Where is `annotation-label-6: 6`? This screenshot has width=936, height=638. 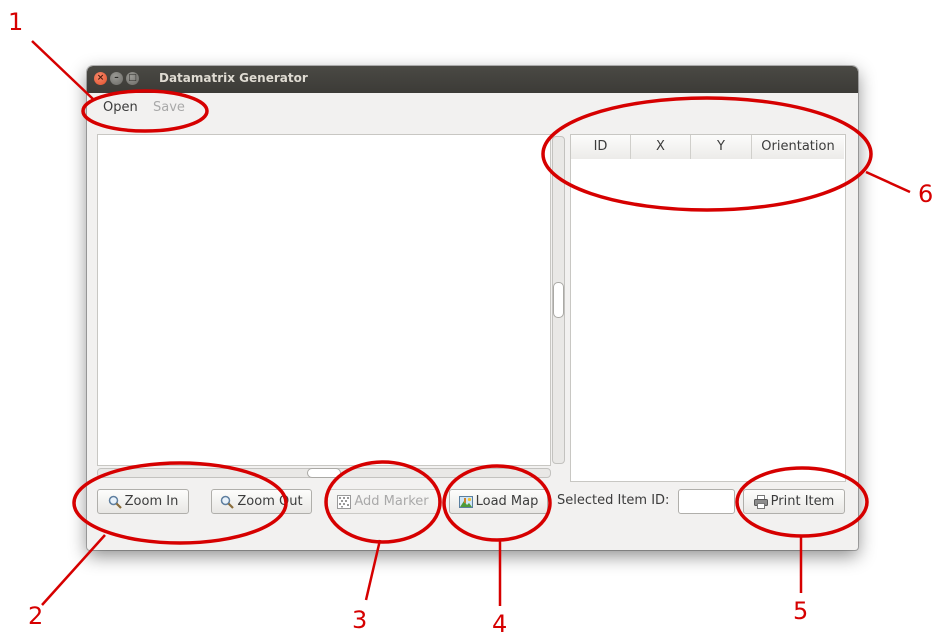
annotation-label-6: 6 is located at coordinates (926, 194).